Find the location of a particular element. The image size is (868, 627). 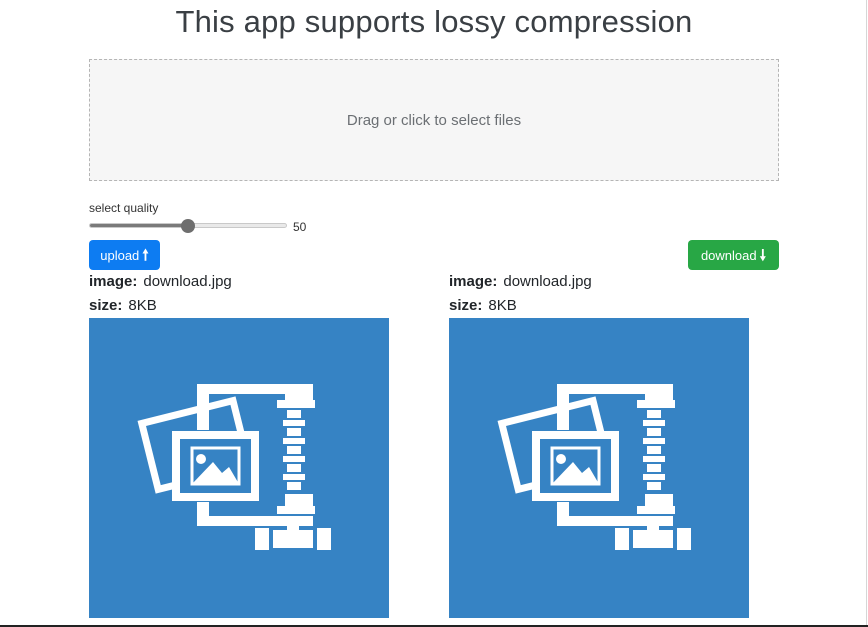

quality-slider is located at coordinates (188, 226).